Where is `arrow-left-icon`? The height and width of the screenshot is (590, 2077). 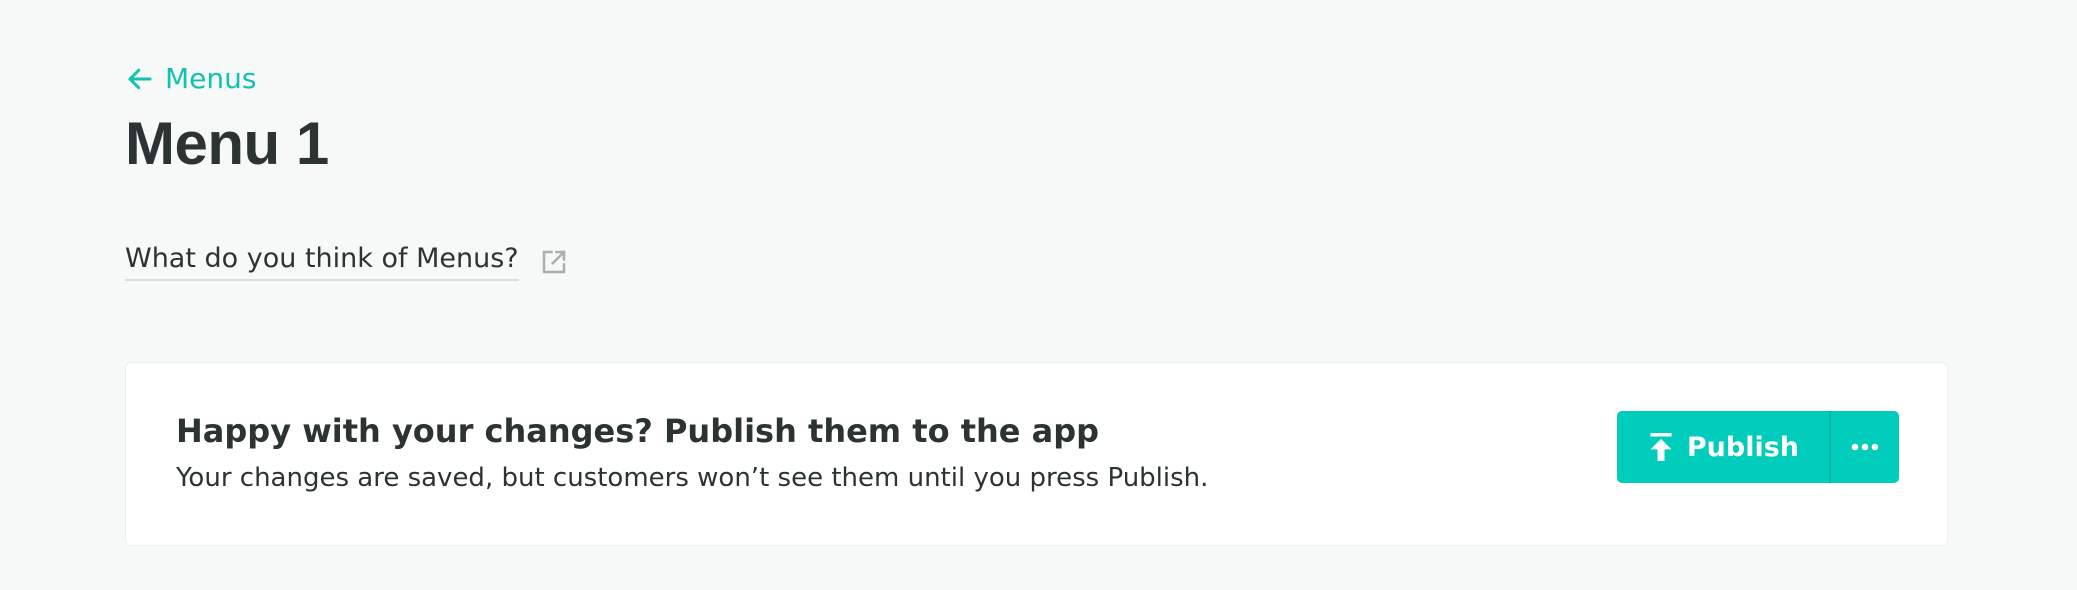 arrow-left-icon is located at coordinates (140, 79).